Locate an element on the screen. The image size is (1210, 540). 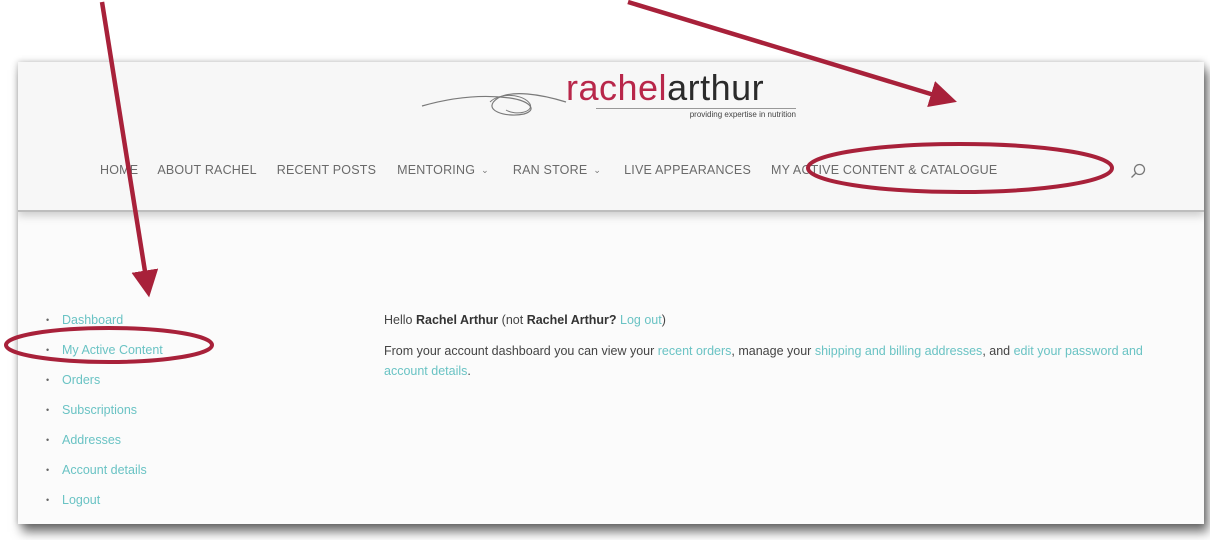
sidebar-item-account-details: • Account details is located at coordinates (104, 470).